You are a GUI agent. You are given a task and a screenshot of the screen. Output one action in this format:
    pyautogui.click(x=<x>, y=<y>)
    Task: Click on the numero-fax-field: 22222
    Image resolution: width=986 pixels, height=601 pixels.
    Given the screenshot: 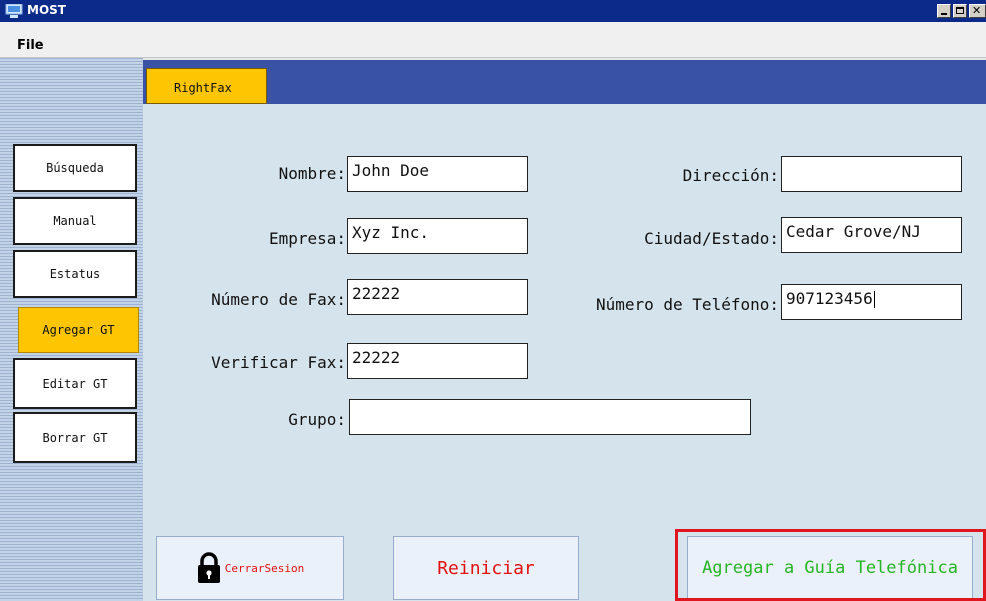 What is the action you would take?
    pyautogui.click(x=437, y=297)
    